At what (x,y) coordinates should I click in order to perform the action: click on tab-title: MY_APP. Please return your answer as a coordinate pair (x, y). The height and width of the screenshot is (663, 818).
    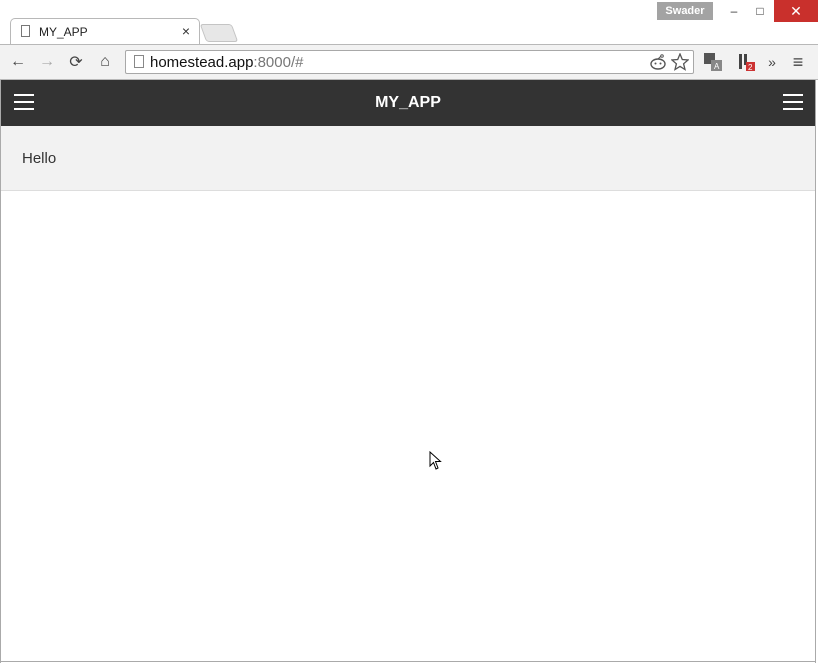
    Looking at the image, I should click on (63, 32).